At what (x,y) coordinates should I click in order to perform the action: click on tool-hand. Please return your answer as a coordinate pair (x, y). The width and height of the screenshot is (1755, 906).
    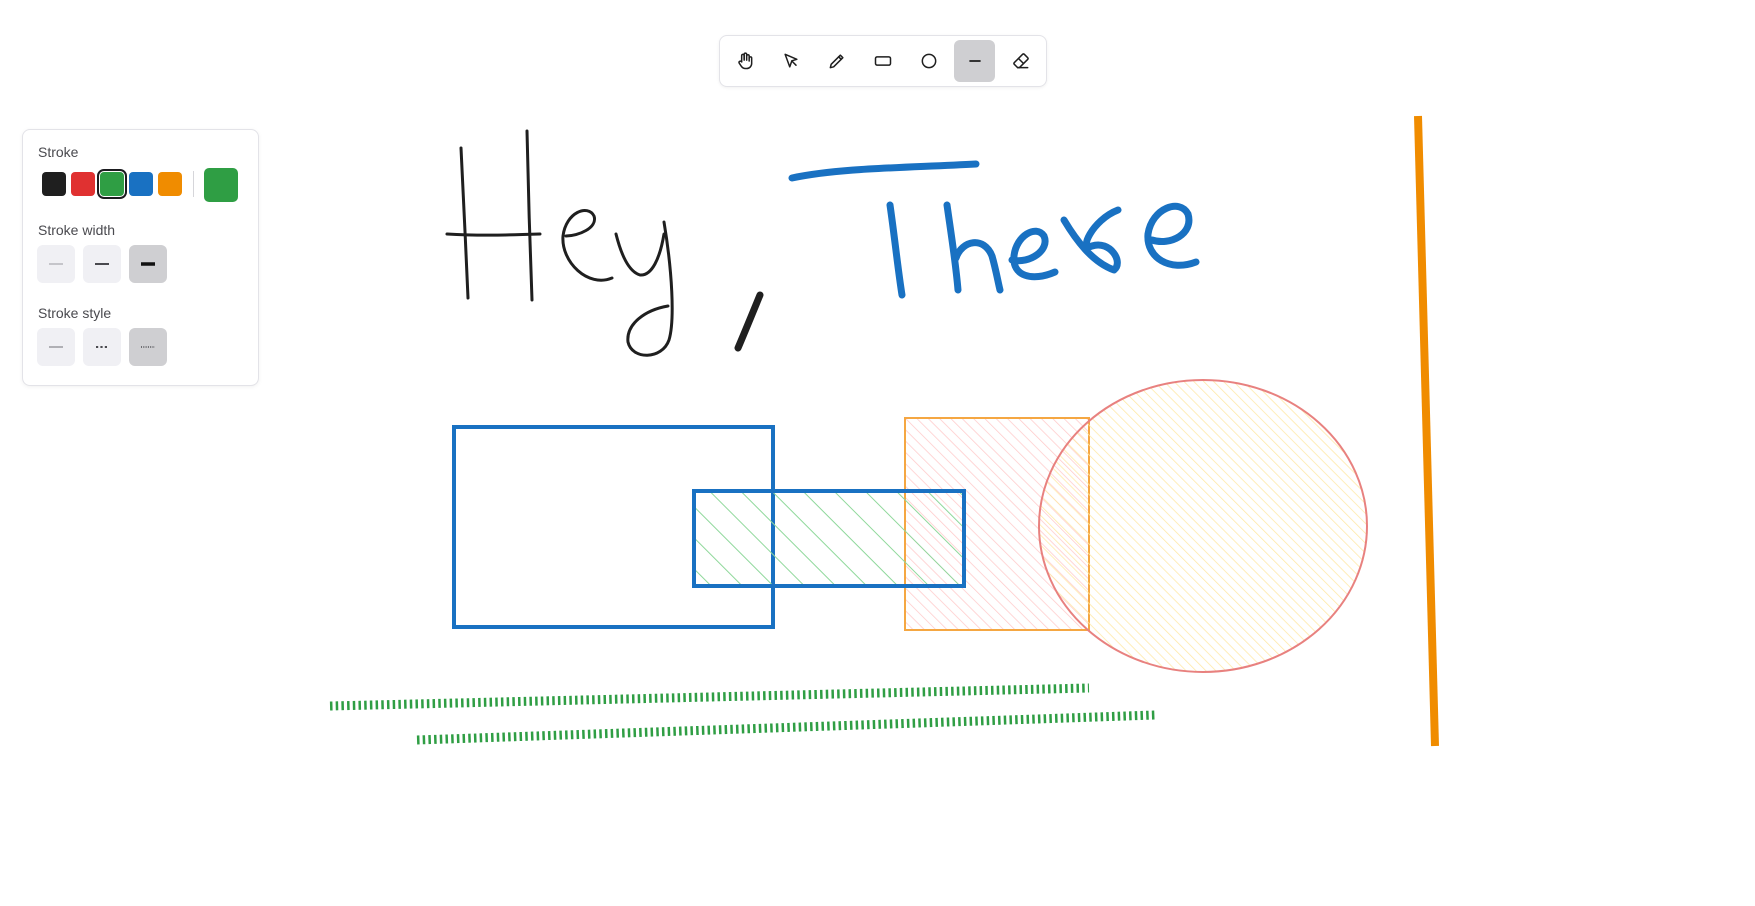
    Looking at the image, I should click on (745, 61).